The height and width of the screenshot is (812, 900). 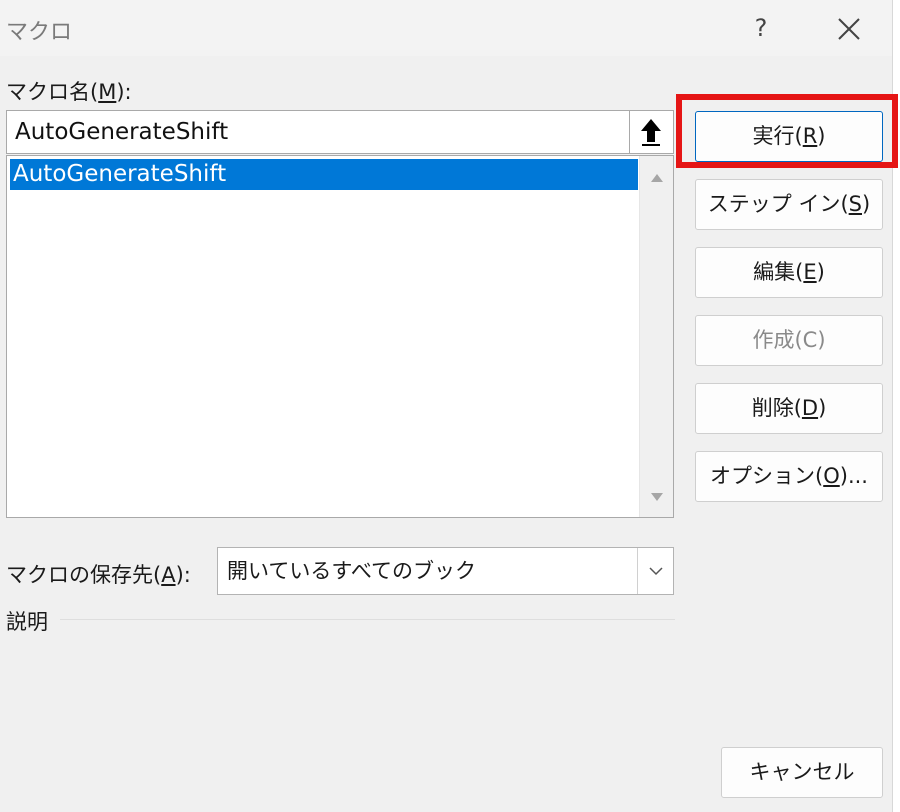 I want to click on step-in-button: ステップ イン(S), so click(x=789, y=204).